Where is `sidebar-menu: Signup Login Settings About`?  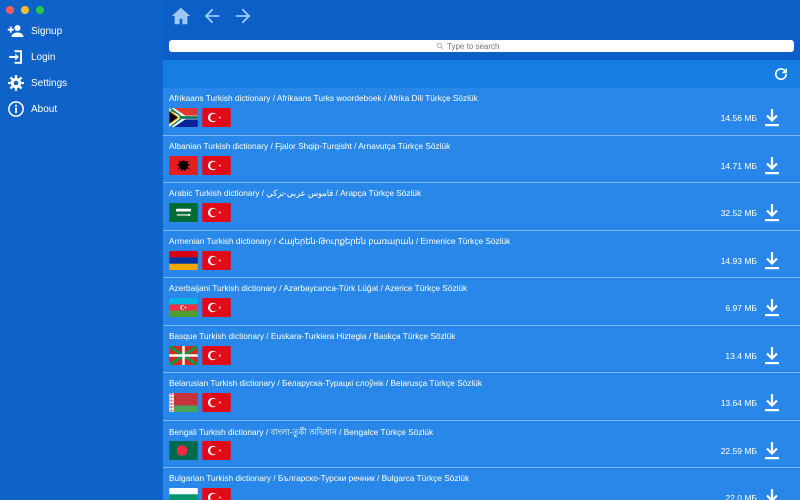
sidebar-menu: Signup Login Settings About is located at coordinates (81, 70).